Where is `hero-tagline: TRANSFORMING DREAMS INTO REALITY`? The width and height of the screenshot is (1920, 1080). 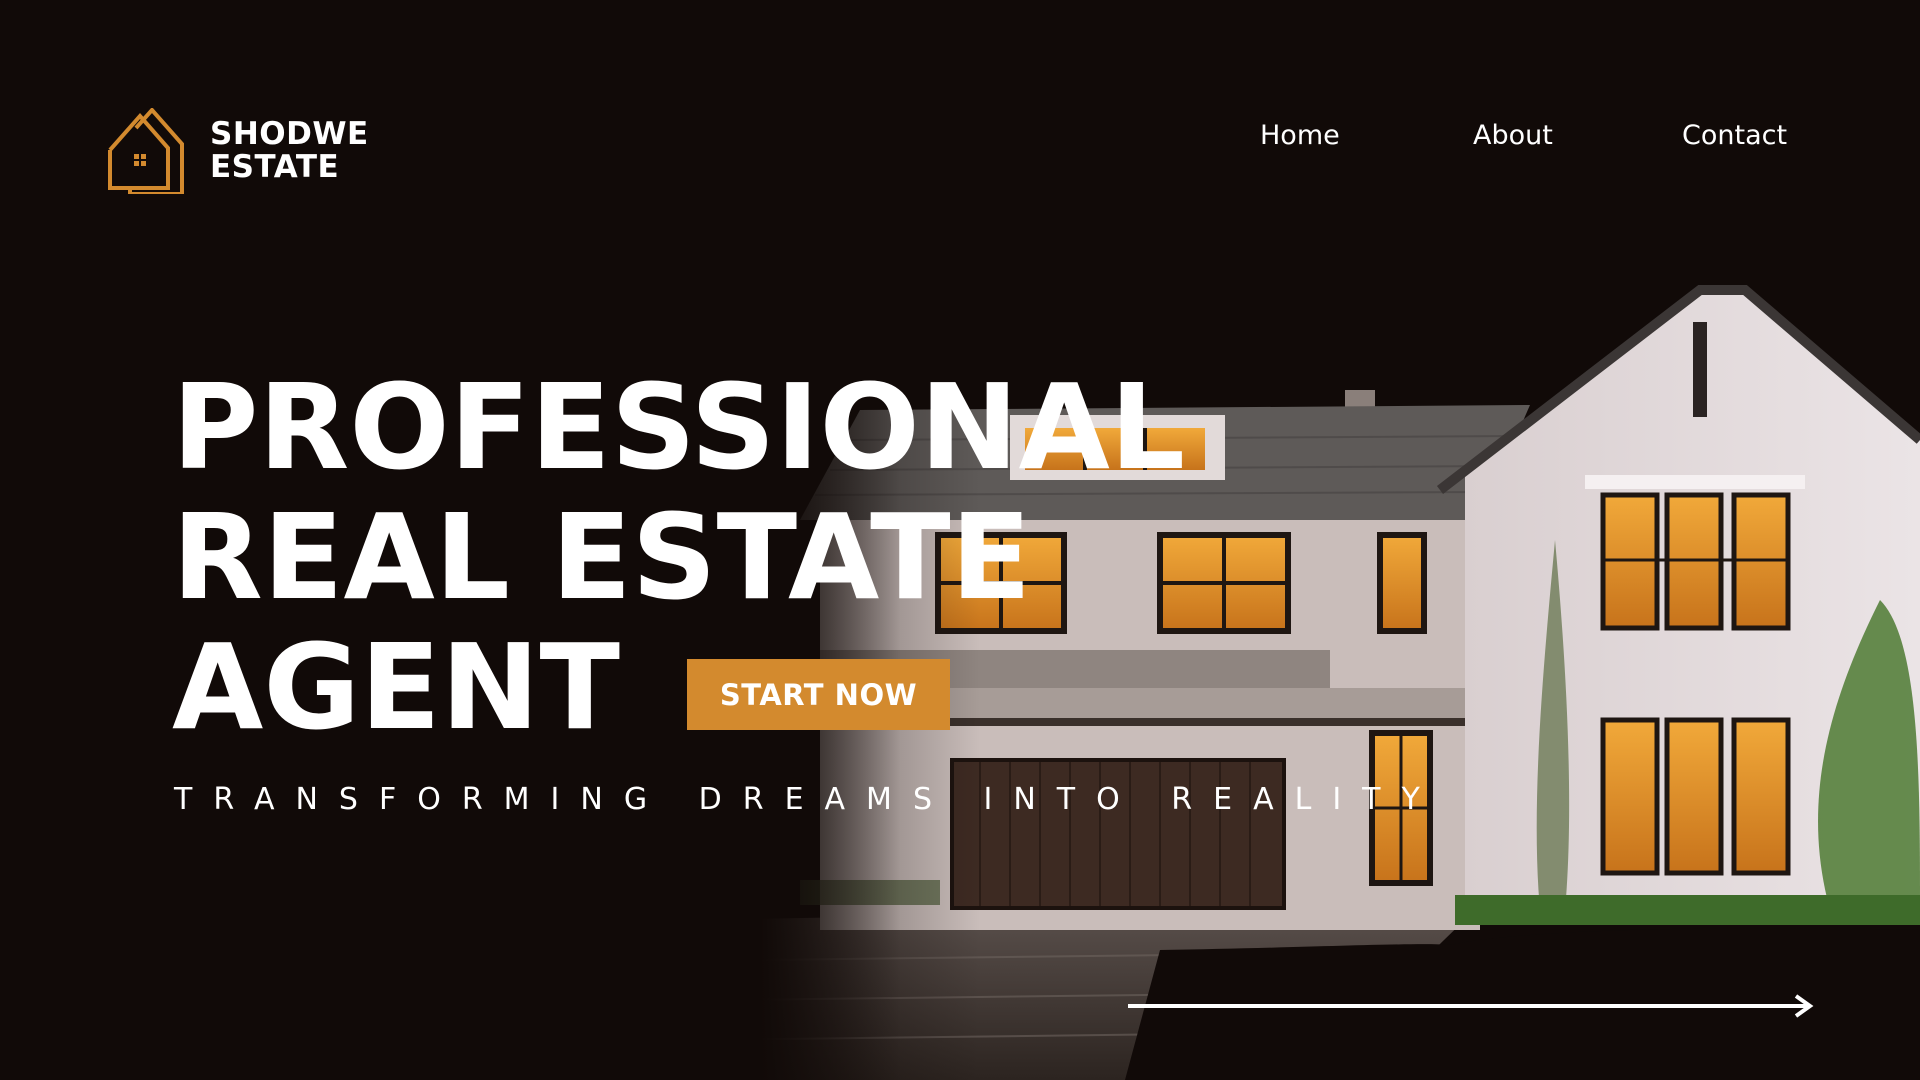 hero-tagline: TRANSFORMING DREAMS INTO REALITY is located at coordinates (807, 799).